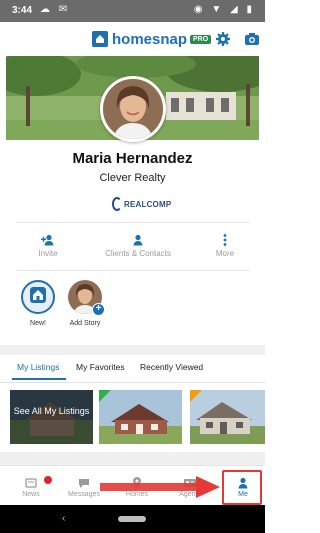  What do you see at coordinates (201, 39) in the screenshot?
I see `pro-badge: PRO` at bounding box center [201, 39].